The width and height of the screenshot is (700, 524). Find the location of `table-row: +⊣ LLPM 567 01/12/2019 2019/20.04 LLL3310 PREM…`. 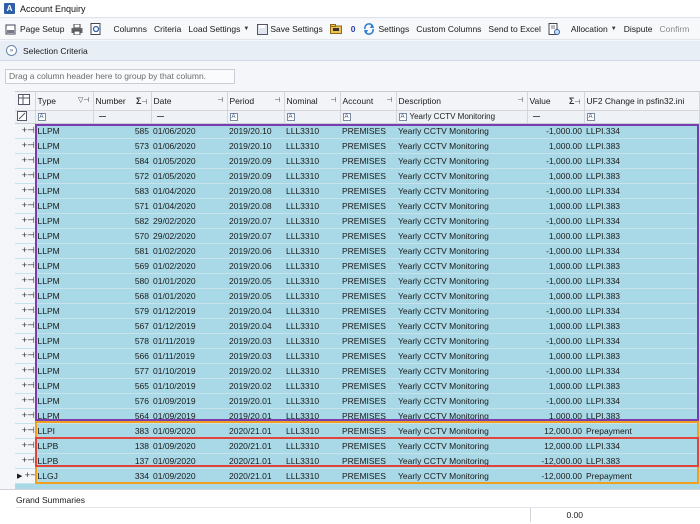

table-row: +⊣ LLPM 567 01/12/2019 2019/20.04 LLL3310 PREM… is located at coordinates (357, 326).